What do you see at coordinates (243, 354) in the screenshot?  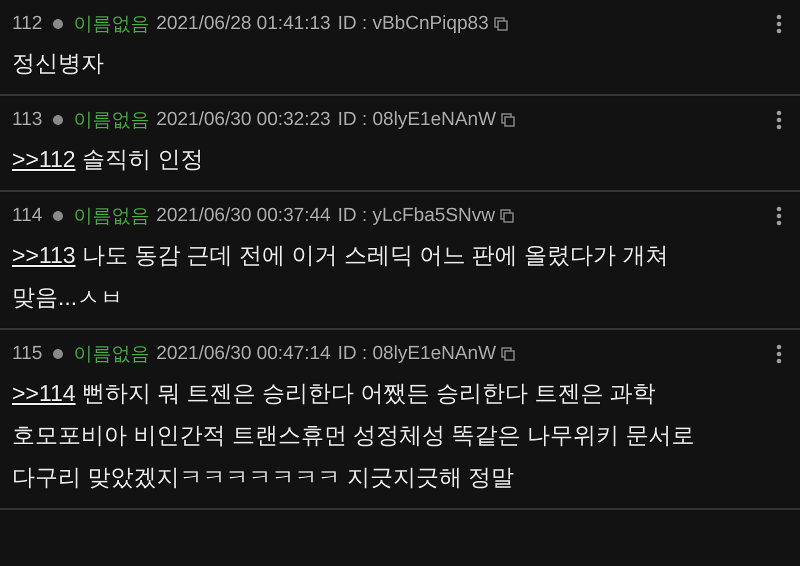 I see `post-date: 2021/06/30 00:47:14` at bounding box center [243, 354].